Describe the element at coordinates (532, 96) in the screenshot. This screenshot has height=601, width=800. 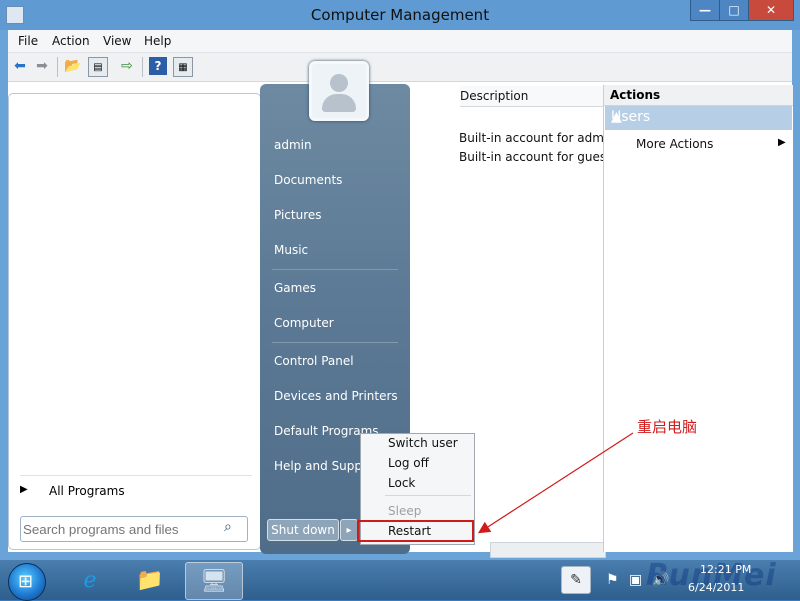
I see `column-header-description: Description` at that location.